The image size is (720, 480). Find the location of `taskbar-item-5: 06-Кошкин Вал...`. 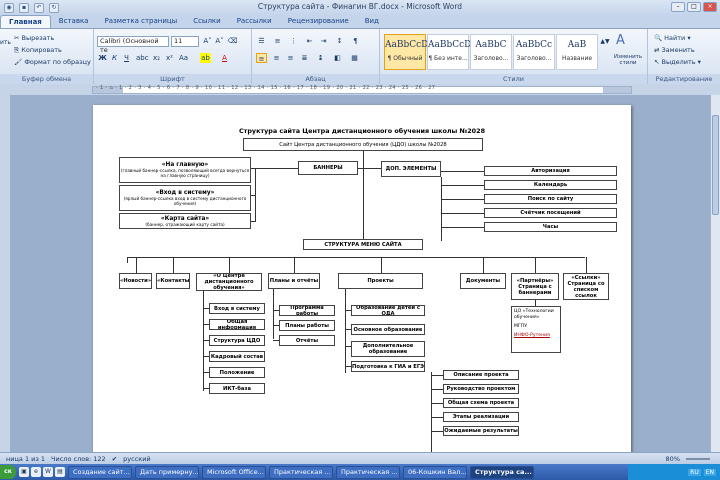

taskbar-item-5: 06-Кошкин Вал... is located at coordinates (435, 472).